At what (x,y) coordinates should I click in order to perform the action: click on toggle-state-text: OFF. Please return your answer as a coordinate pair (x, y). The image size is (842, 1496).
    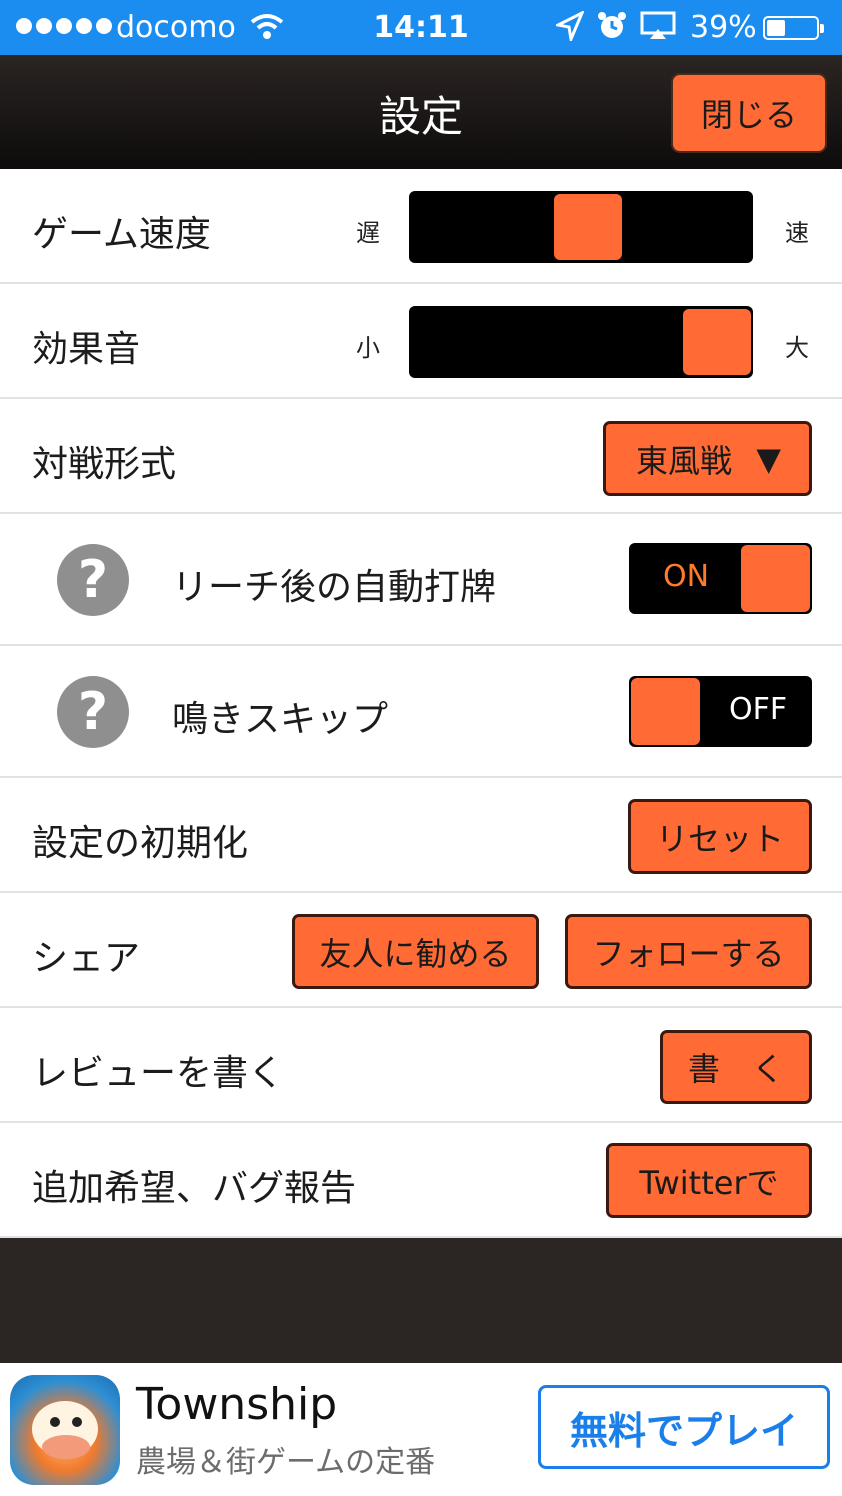
    Looking at the image, I should click on (758, 709).